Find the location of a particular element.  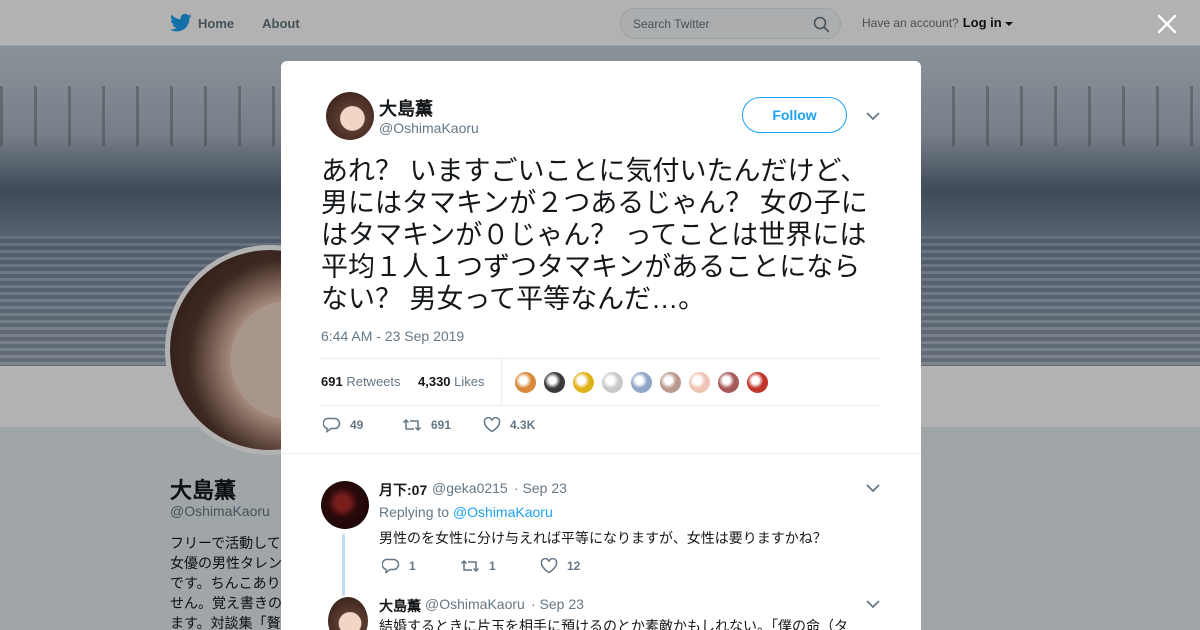

like-button: 4.3K is located at coordinates (509, 425).